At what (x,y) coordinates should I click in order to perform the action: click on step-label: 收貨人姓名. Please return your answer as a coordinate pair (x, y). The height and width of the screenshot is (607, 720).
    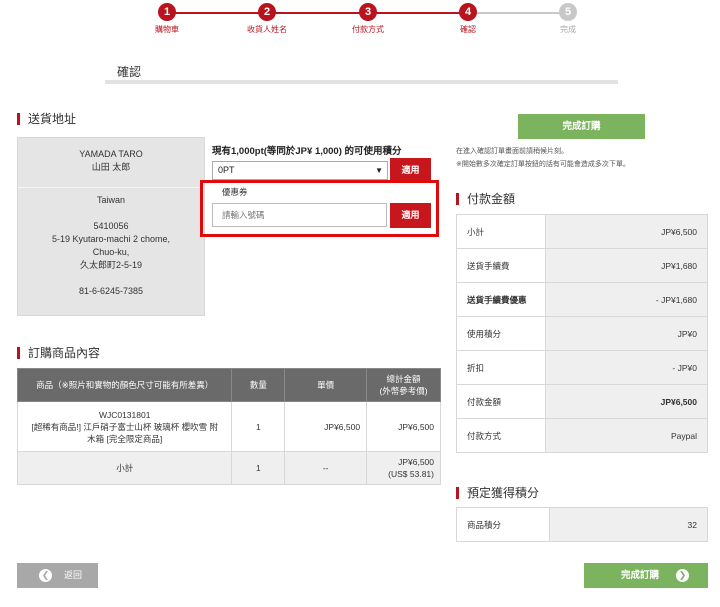
    Looking at the image, I should click on (267, 29).